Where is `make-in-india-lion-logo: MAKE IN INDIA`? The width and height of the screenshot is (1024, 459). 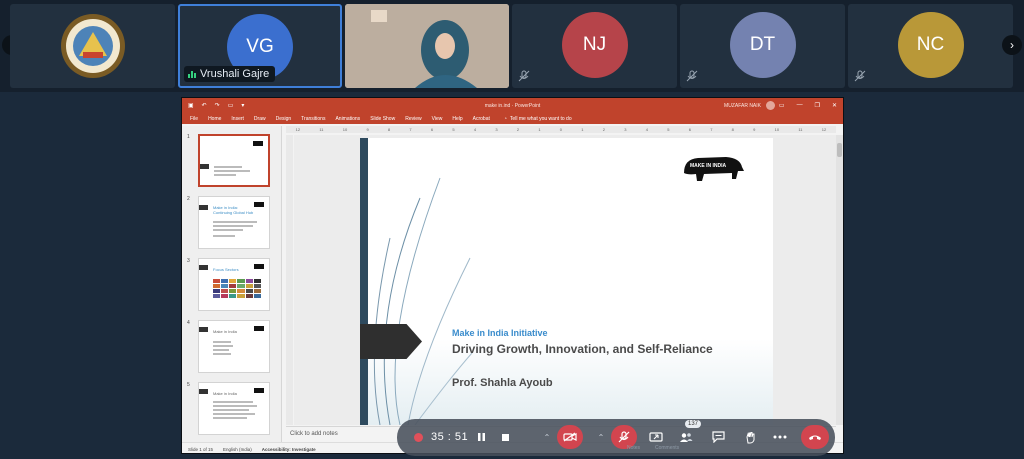 make-in-india-lion-logo: MAKE IN INDIA is located at coordinates (714, 168).